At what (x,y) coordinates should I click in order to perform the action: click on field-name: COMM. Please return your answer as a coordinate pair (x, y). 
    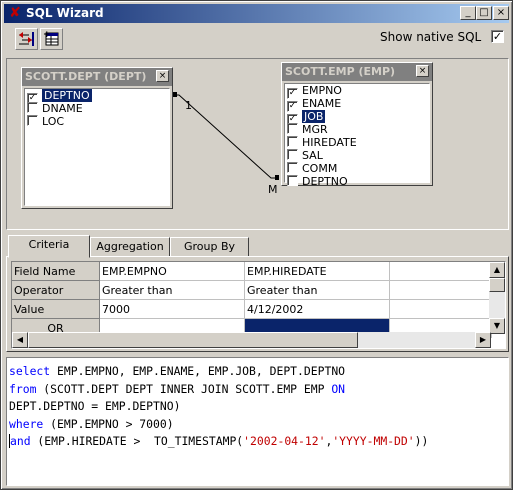
    Looking at the image, I should click on (320, 168).